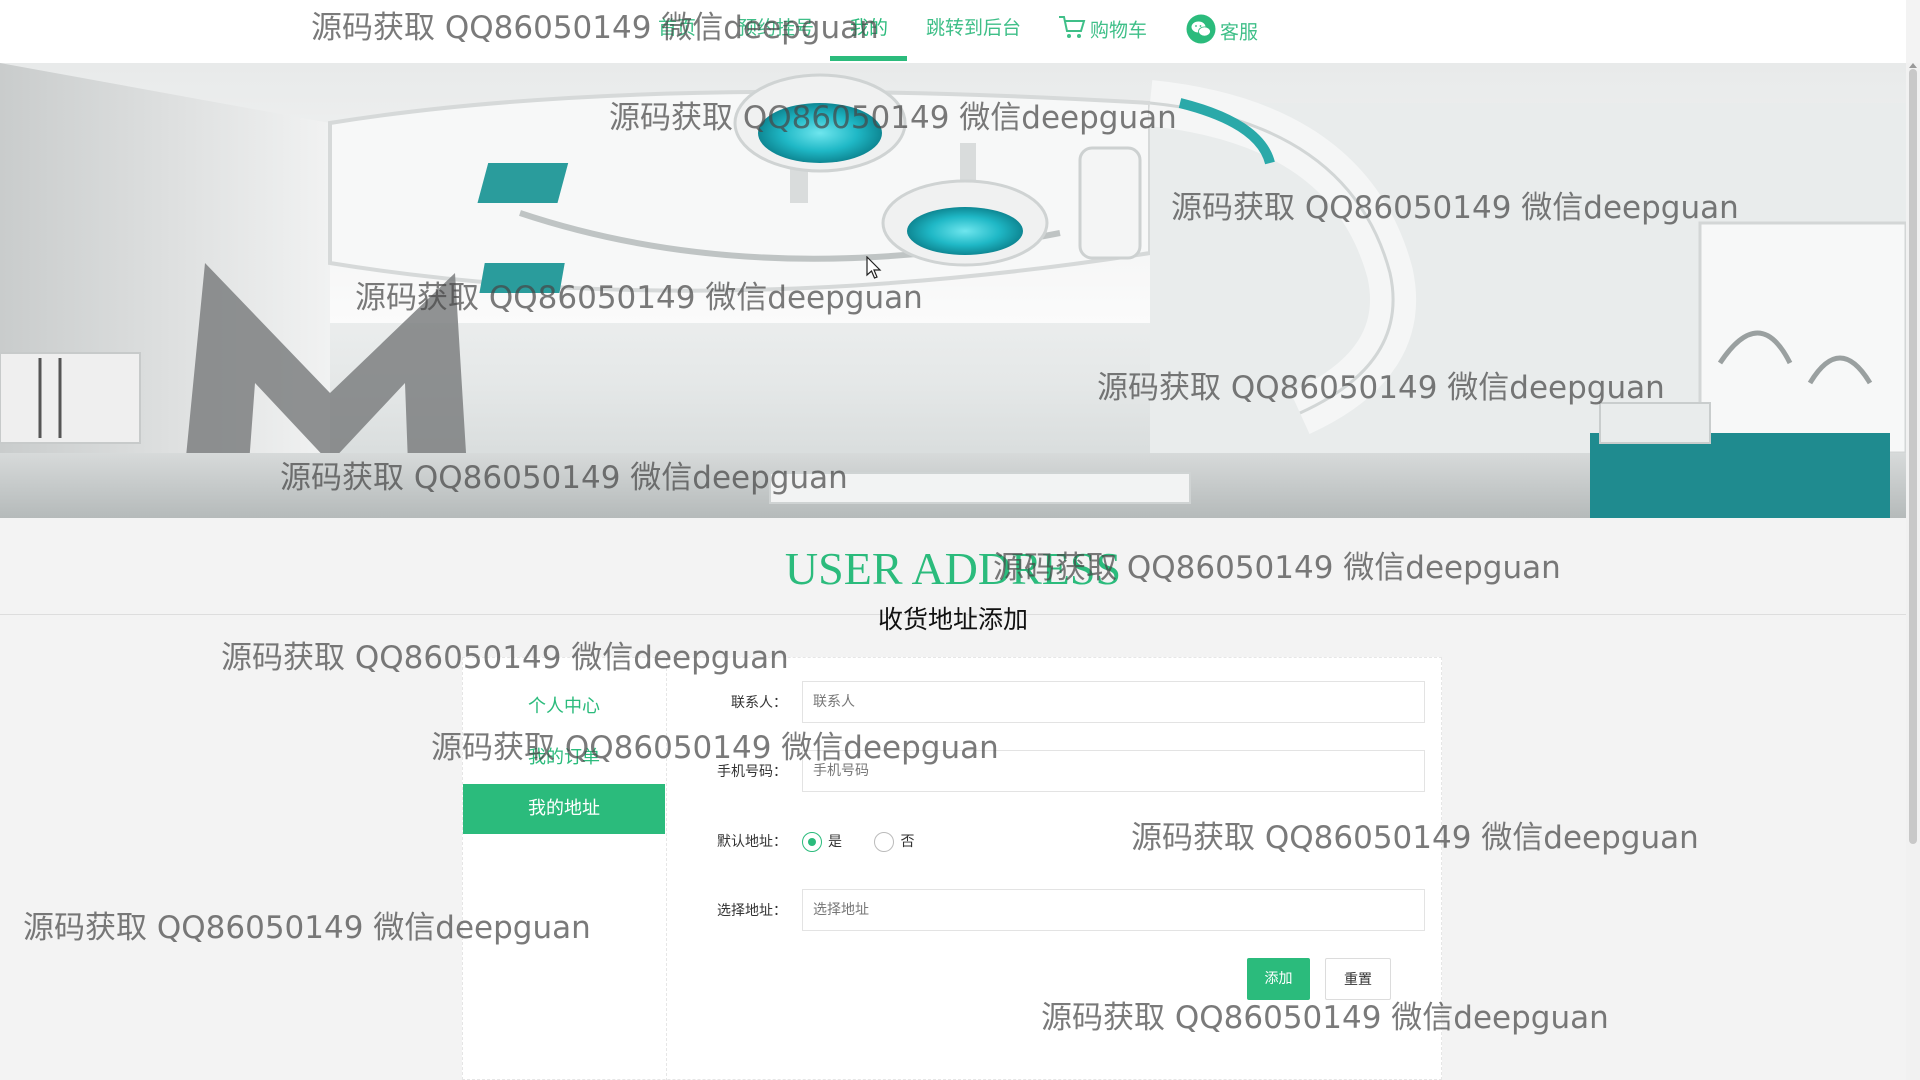  I want to click on nav-home: 首页, so click(677, 31).